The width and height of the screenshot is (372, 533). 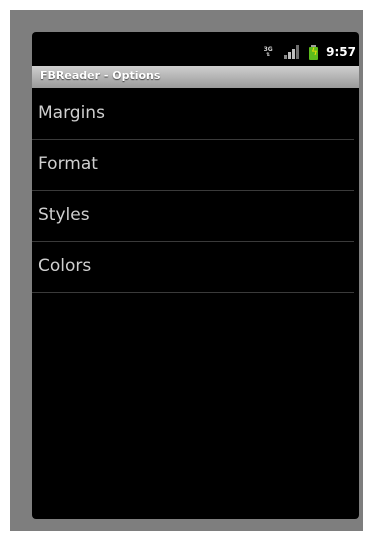 What do you see at coordinates (65, 266) in the screenshot?
I see `option-label: Colors` at bounding box center [65, 266].